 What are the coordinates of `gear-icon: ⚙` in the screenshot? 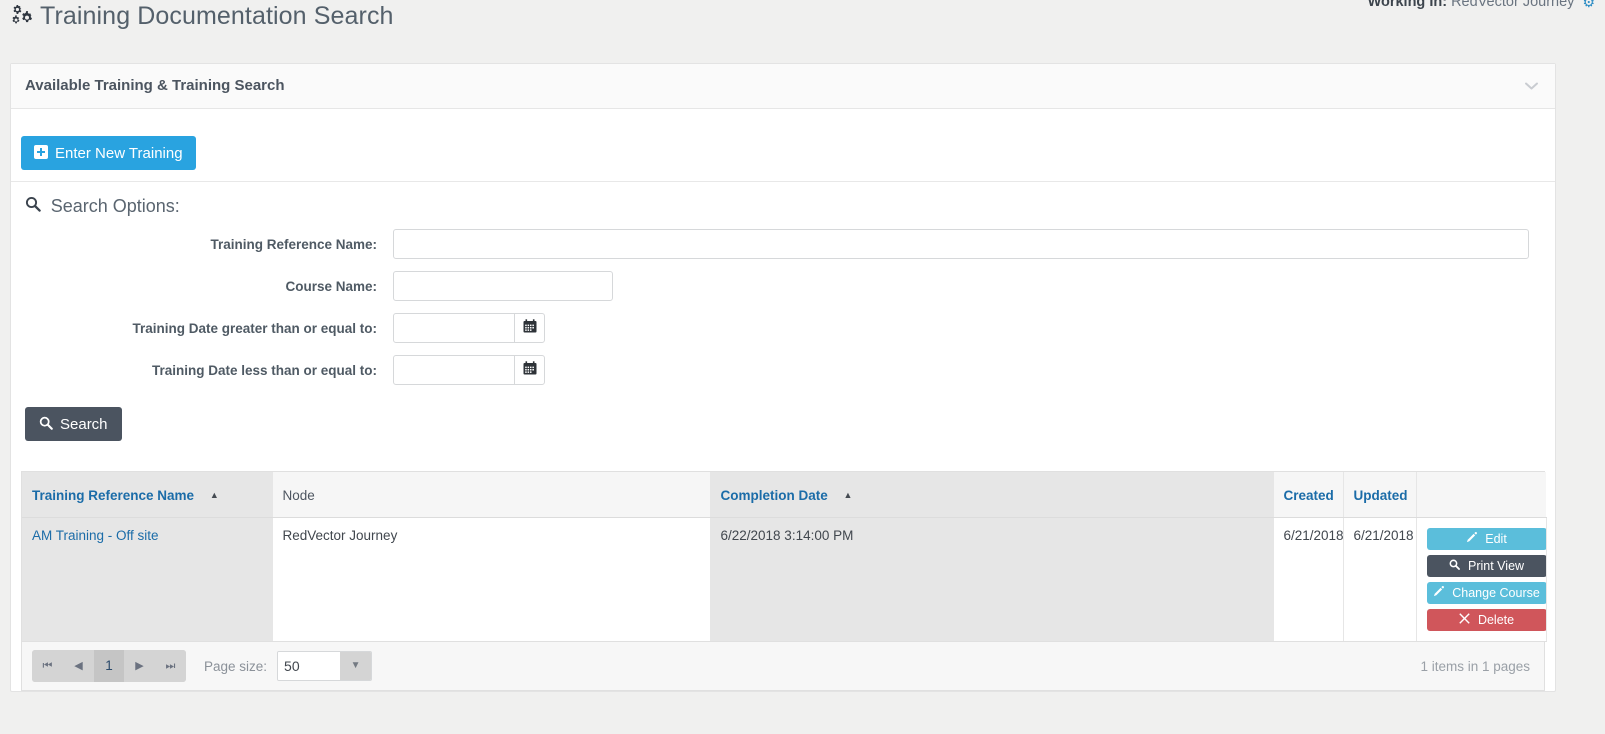 It's located at (1588, 5).